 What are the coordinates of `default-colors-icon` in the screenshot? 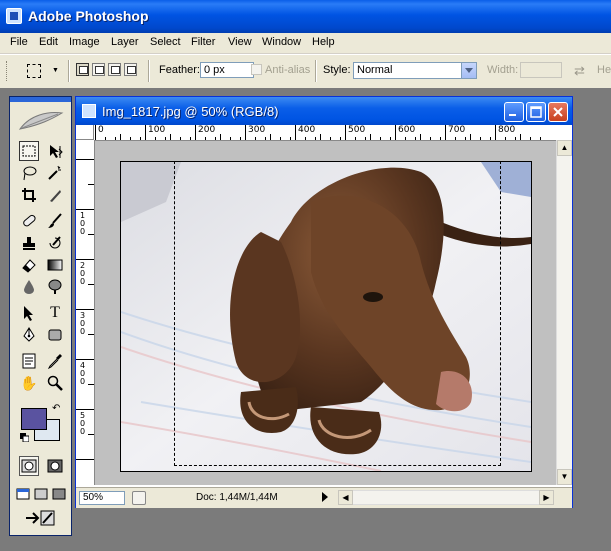 It's located at (24, 437).